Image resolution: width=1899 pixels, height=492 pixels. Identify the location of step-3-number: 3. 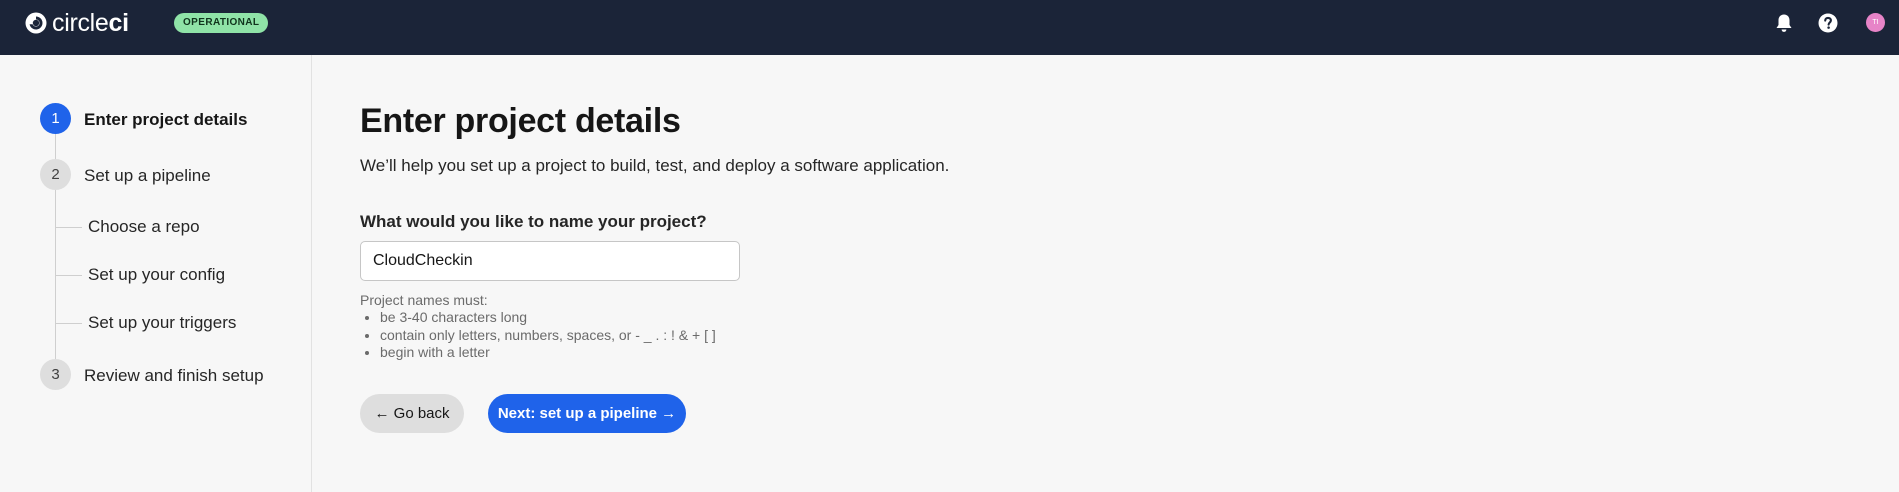
(55, 374).